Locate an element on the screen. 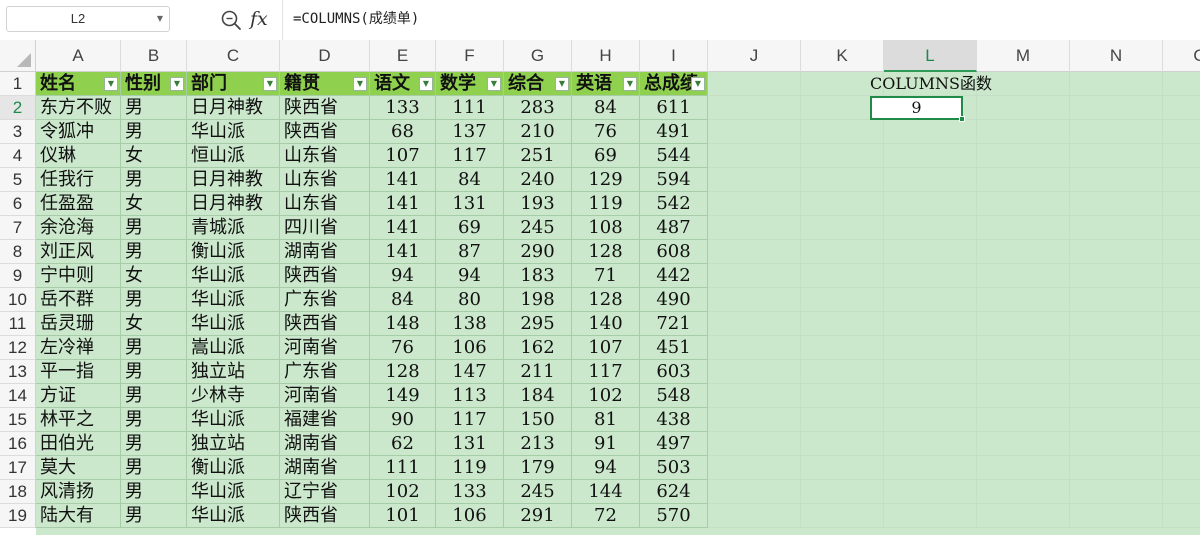  table-cell: 137 is located at coordinates (470, 132).